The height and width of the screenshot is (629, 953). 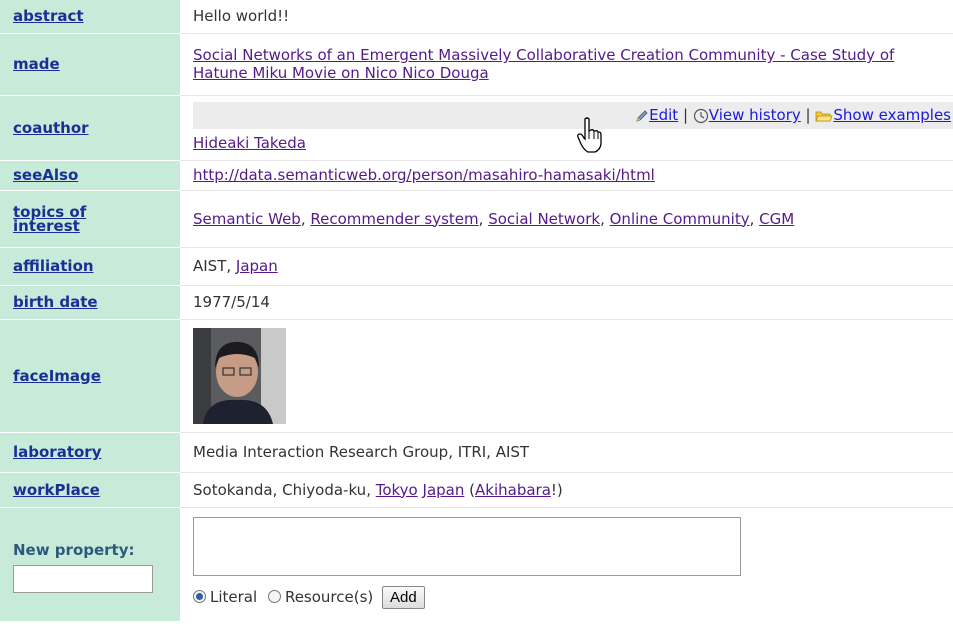 What do you see at coordinates (55, 302) in the screenshot?
I see `prop-birthdate: birth date` at bounding box center [55, 302].